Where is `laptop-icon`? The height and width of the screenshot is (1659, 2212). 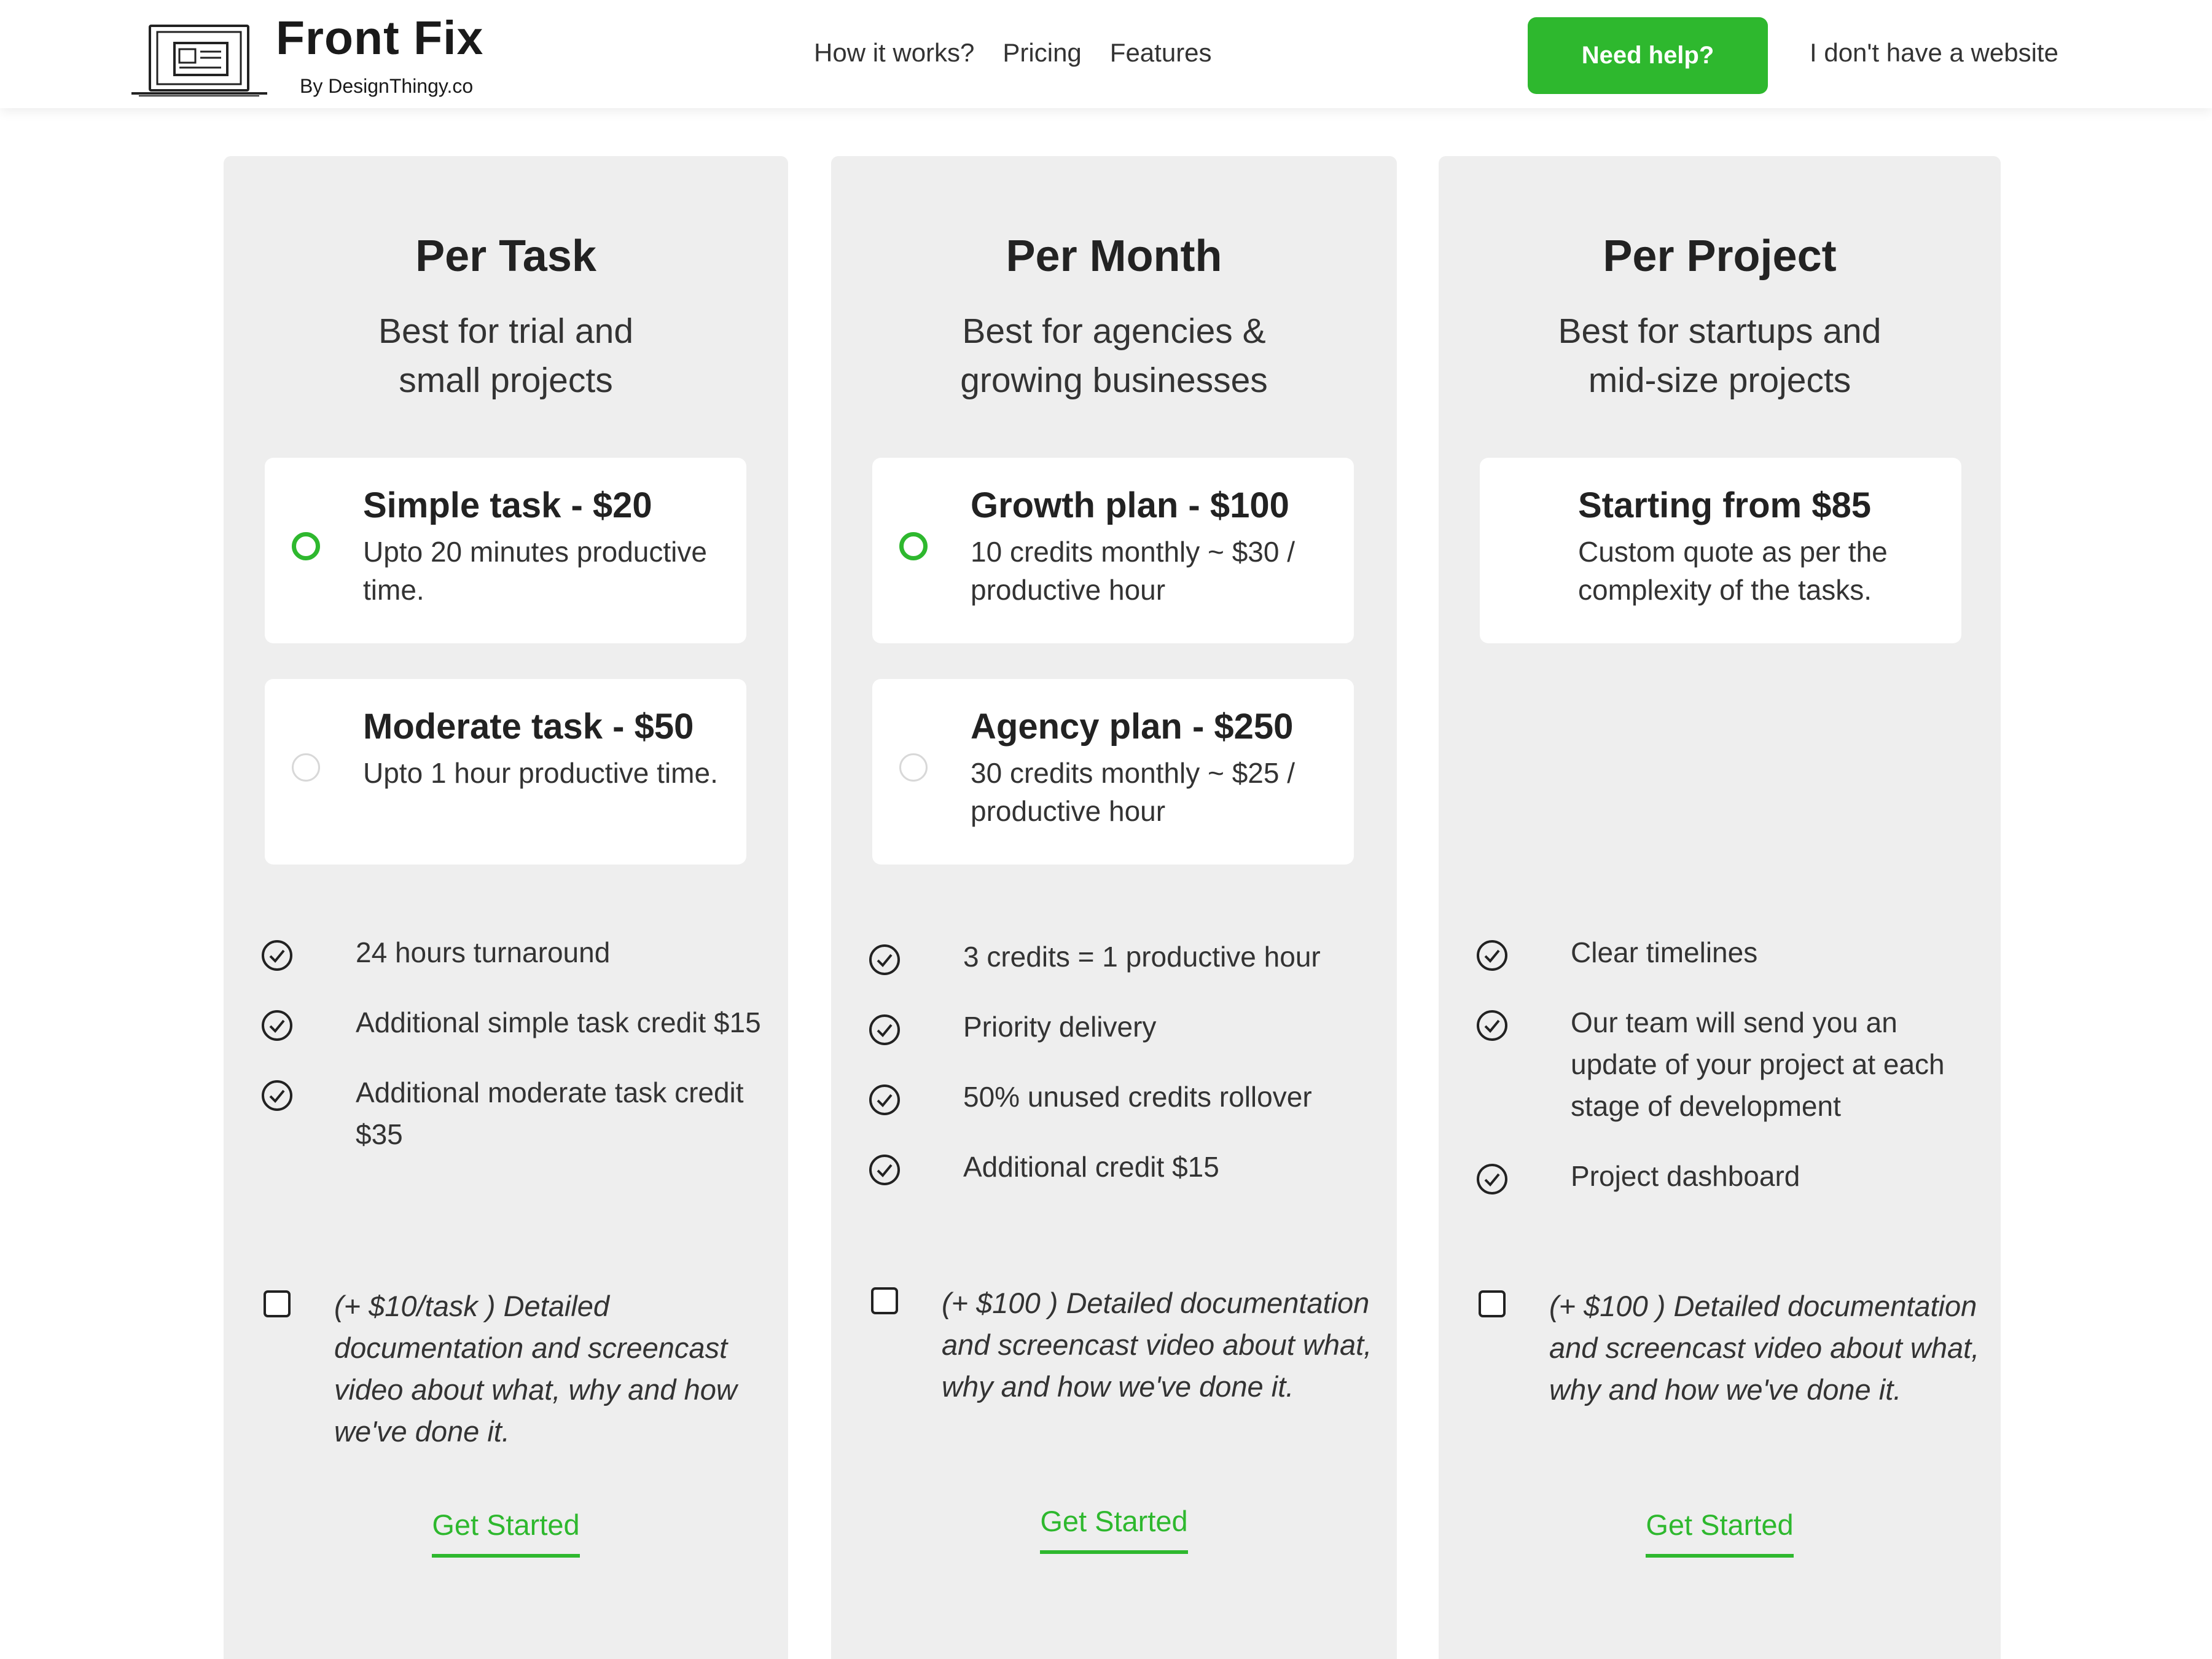 laptop-icon is located at coordinates (199, 61).